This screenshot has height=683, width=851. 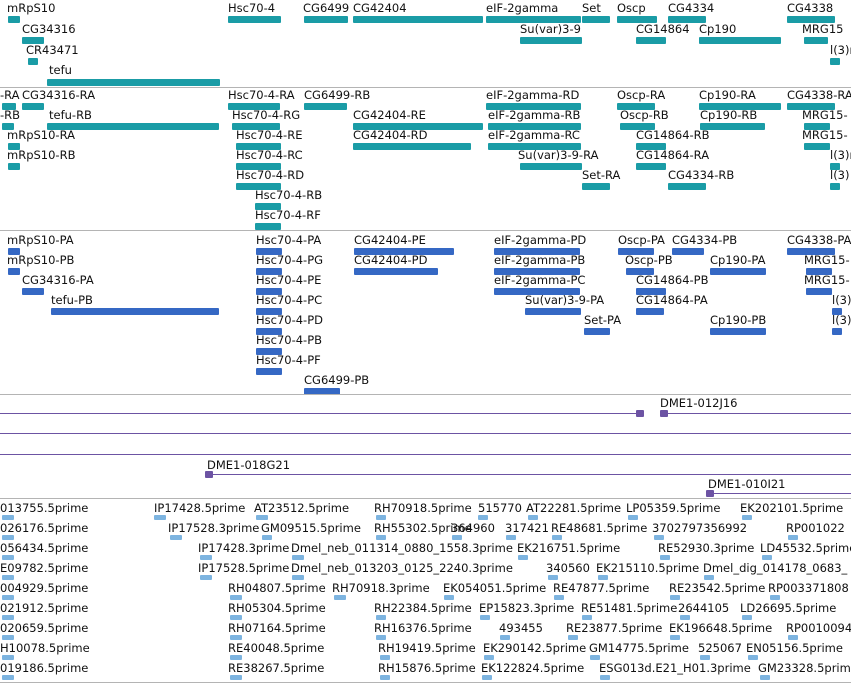 What do you see at coordinates (276, 648) in the screenshot?
I see `est-label: RE40048.5prime` at bounding box center [276, 648].